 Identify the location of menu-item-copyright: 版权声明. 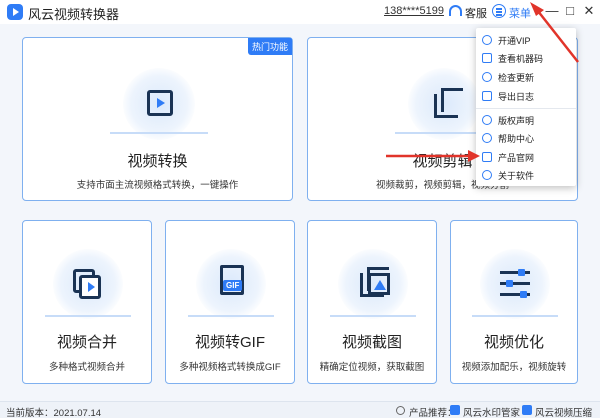
(526, 120).